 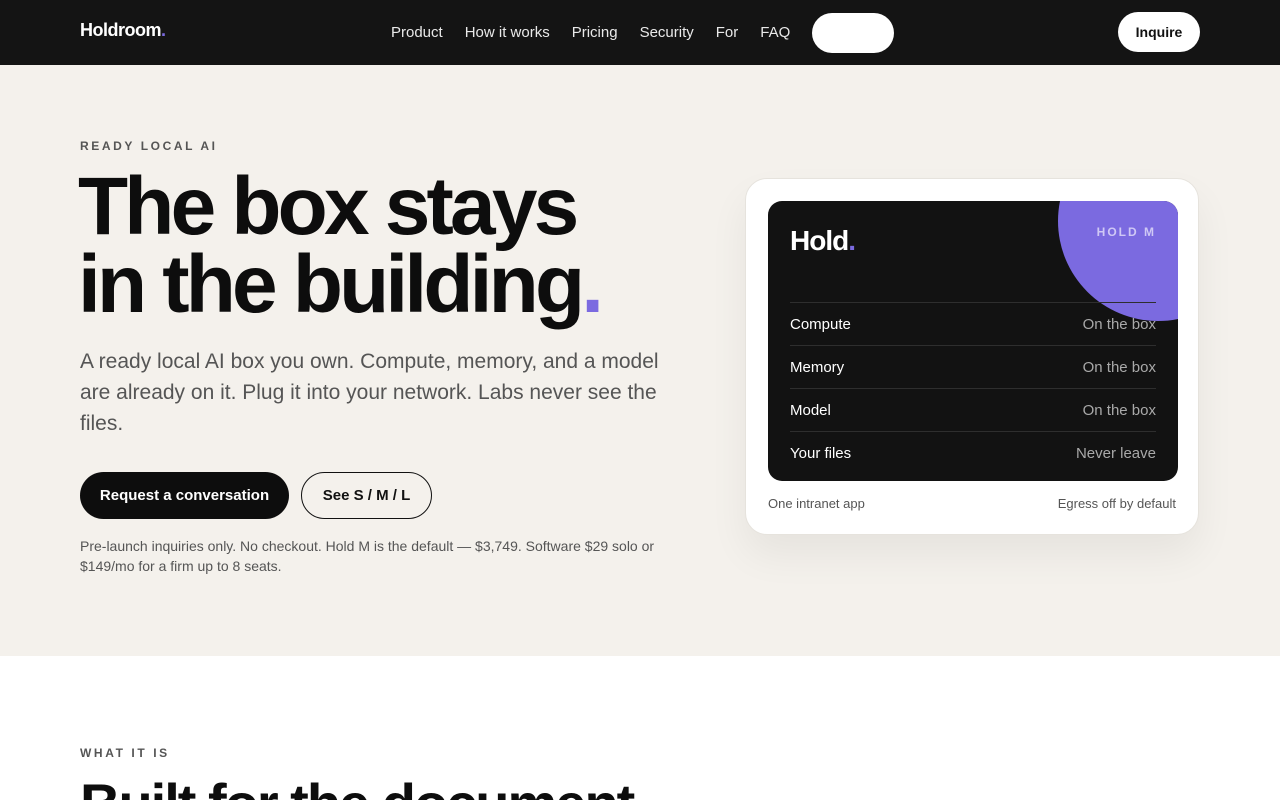 What do you see at coordinates (727, 32) in the screenshot?
I see `nav-link-for: For` at bounding box center [727, 32].